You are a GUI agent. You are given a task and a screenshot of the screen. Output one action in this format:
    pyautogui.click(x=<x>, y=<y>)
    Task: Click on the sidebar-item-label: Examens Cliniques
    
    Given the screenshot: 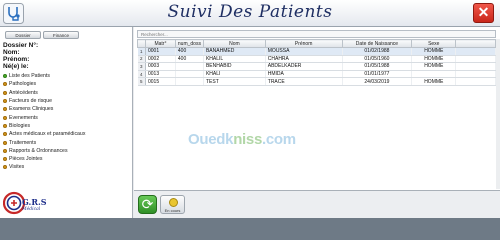 What is the action you would take?
    pyautogui.click(x=31, y=109)
    